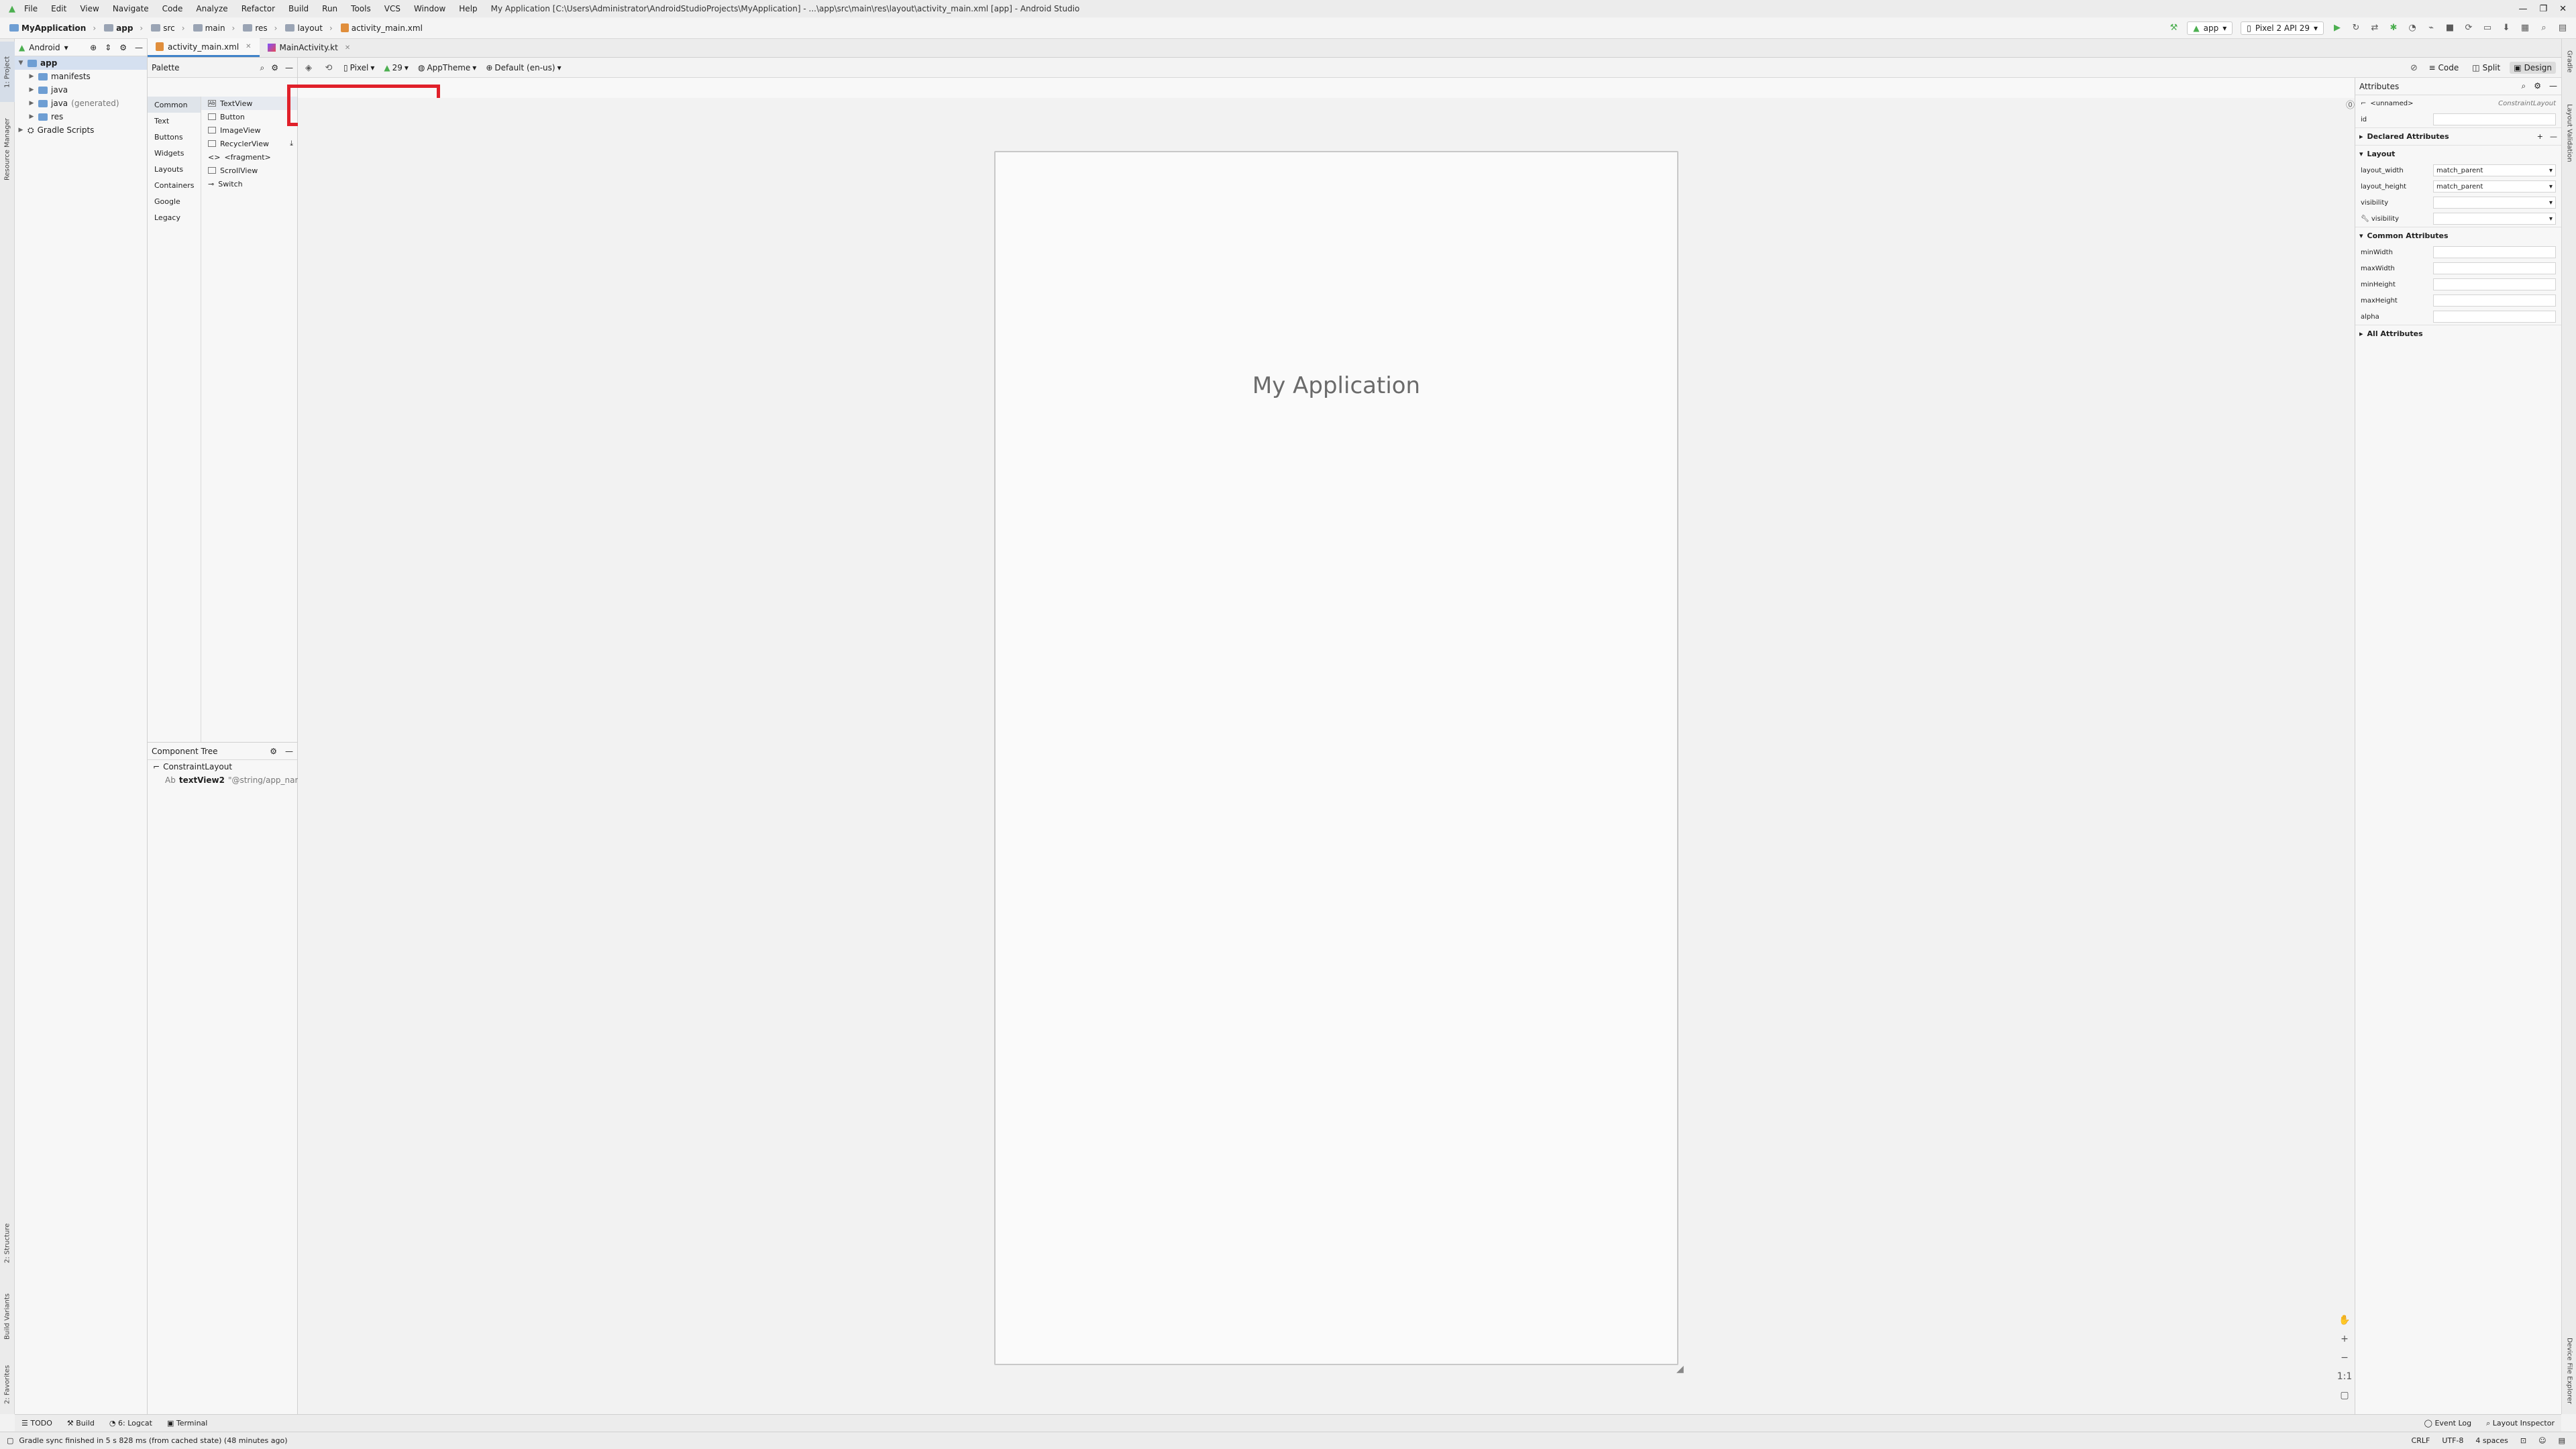  I want to click on issues-icon: ⓪, so click(2350, 104).